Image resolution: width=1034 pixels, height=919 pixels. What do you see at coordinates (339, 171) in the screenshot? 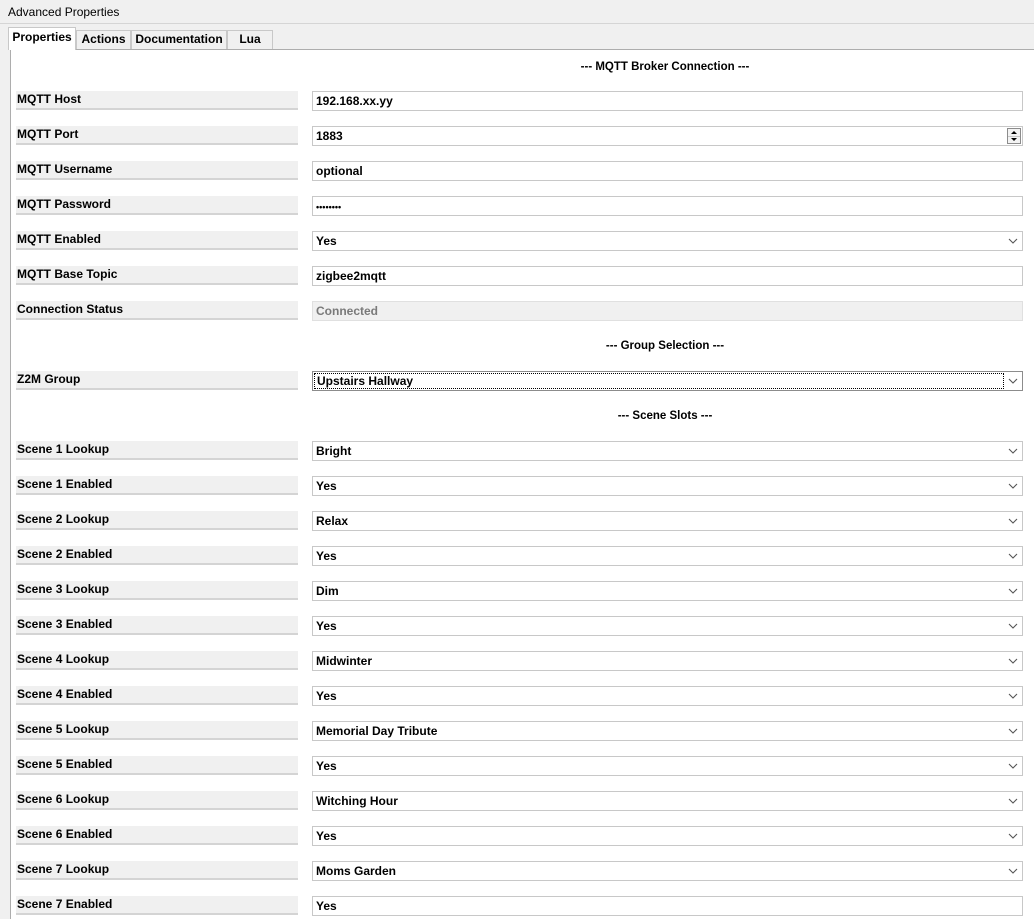
I see `mqtt-username-value: optional` at bounding box center [339, 171].